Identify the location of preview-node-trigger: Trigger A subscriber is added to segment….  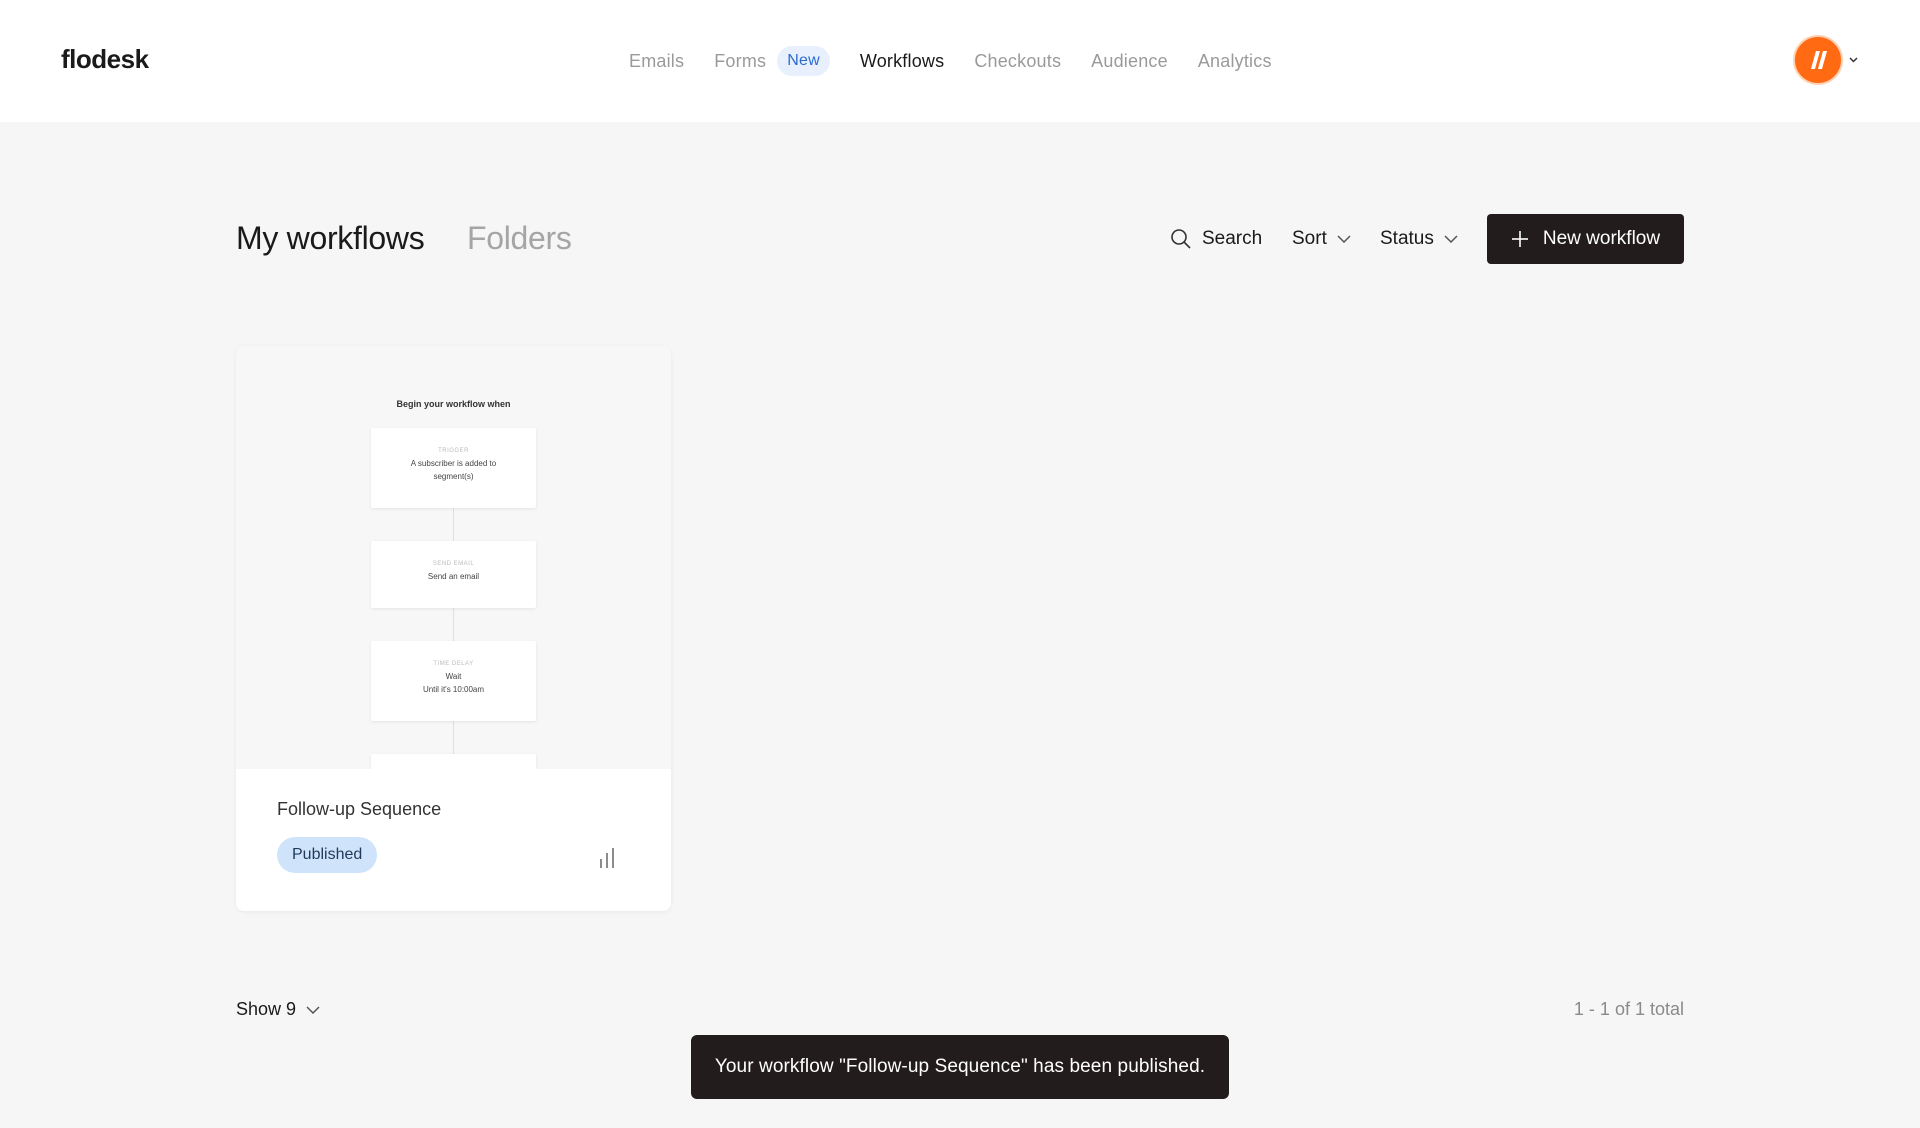
(453, 468).